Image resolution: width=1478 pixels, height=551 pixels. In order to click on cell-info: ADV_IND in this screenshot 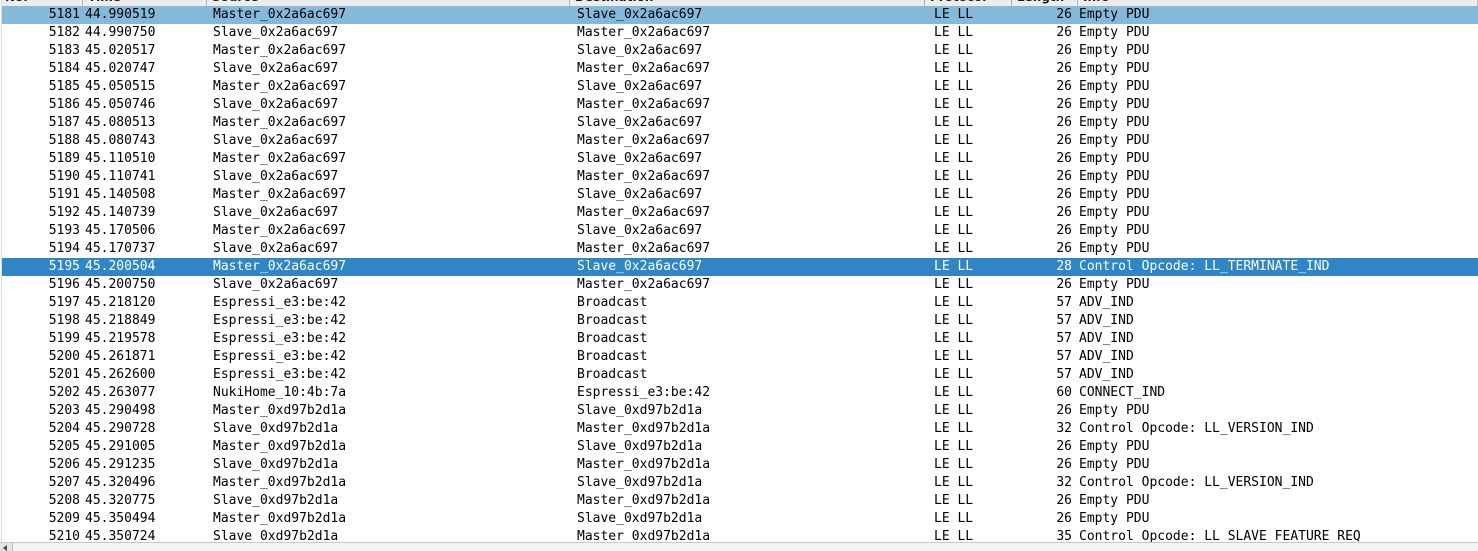, I will do `click(1106, 356)`.